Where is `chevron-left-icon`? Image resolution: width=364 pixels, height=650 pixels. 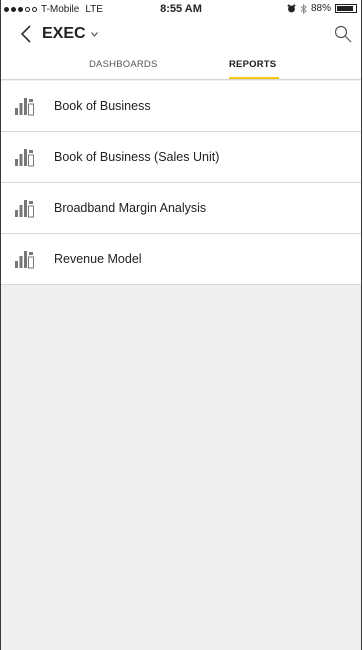 chevron-left-icon is located at coordinates (25, 34).